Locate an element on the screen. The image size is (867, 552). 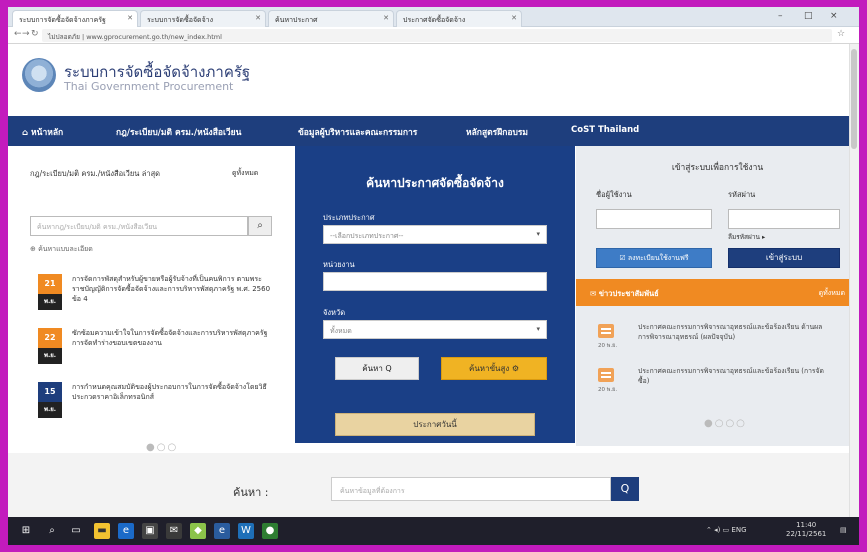
browser-tab: ระบบการจัดซื้อจัดจ้าง ✕ is located at coordinates (203, 18).